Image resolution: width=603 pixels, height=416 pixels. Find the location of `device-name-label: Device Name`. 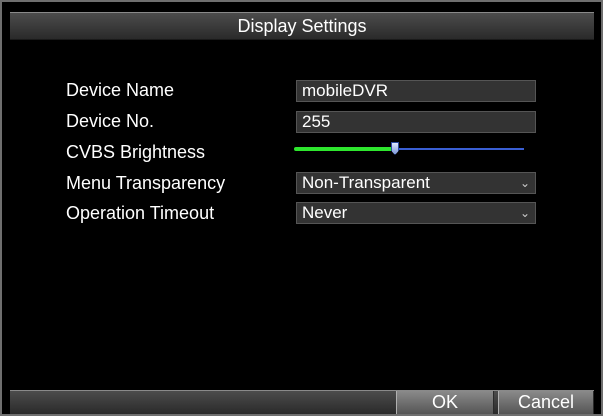

device-name-label: Device Name is located at coordinates (120, 90).